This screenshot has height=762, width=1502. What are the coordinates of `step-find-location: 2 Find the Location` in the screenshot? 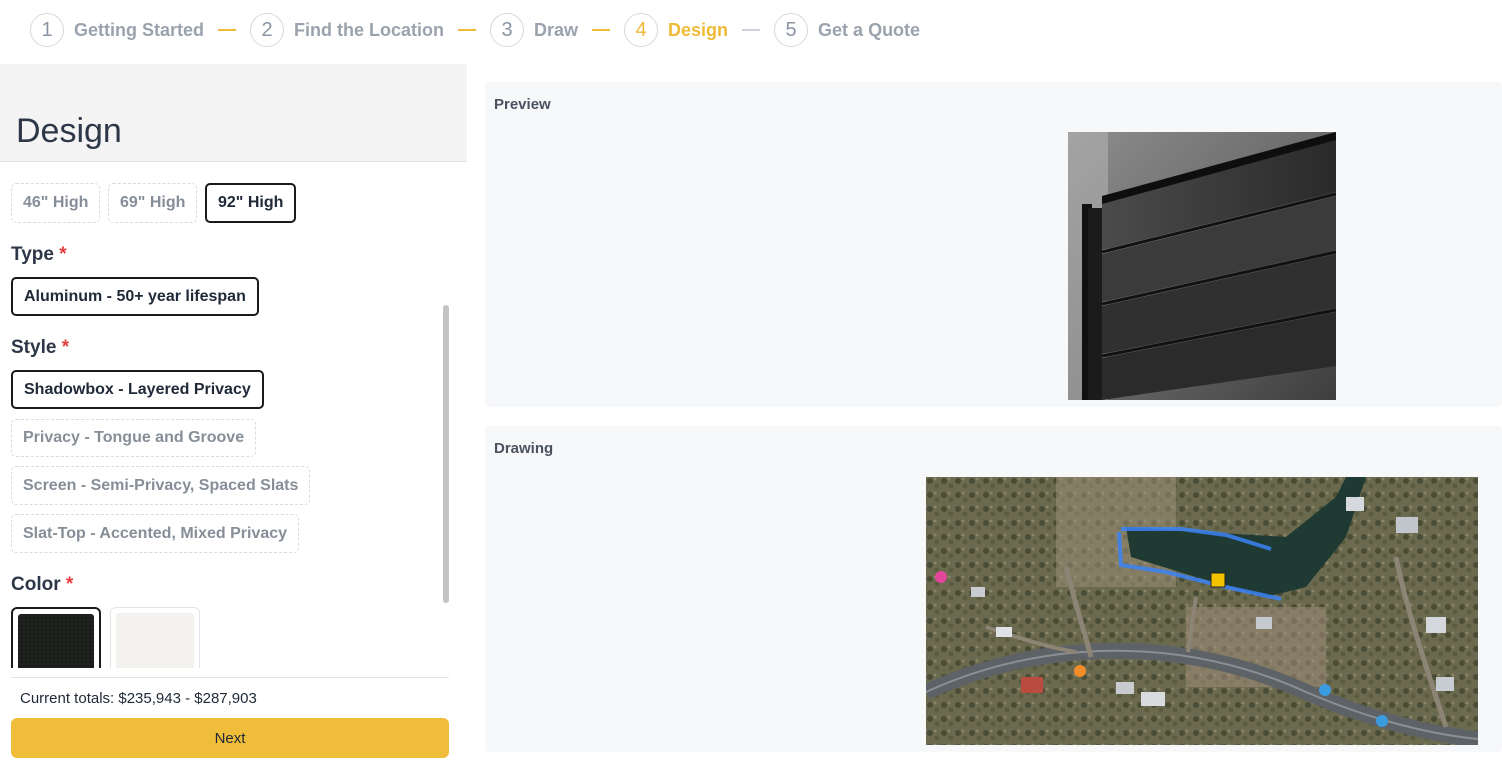 It's located at (347, 30).